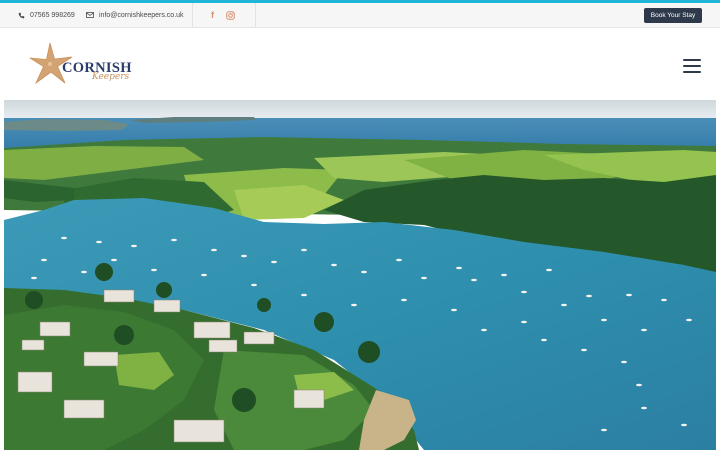  I want to click on envelope-icon, so click(90, 15).